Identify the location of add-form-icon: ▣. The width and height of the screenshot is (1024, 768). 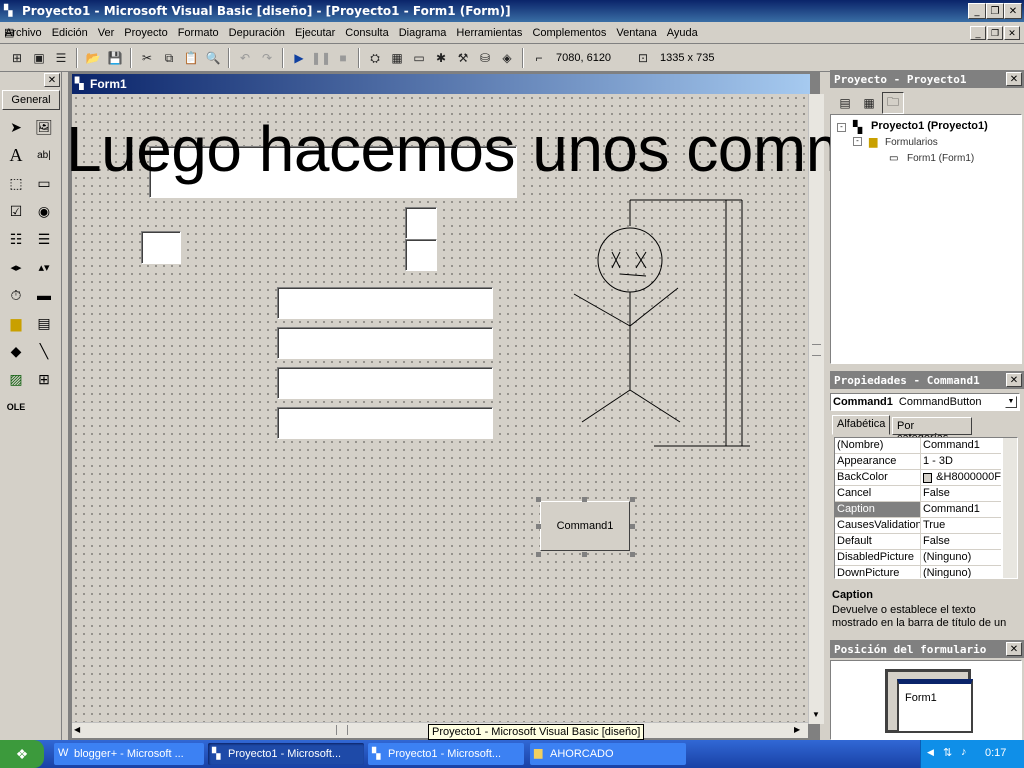
(39, 58).